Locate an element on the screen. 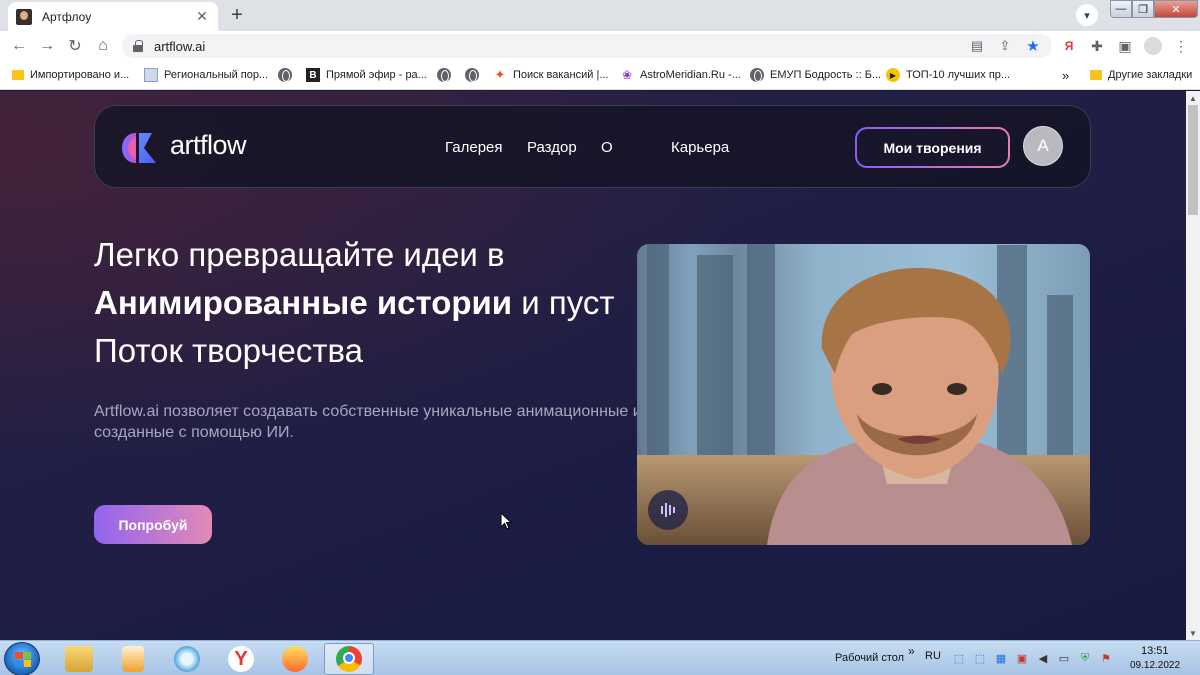 The width and height of the screenshot is (1200, 675). sound-wave-icon is located at coordinates (668, 510).